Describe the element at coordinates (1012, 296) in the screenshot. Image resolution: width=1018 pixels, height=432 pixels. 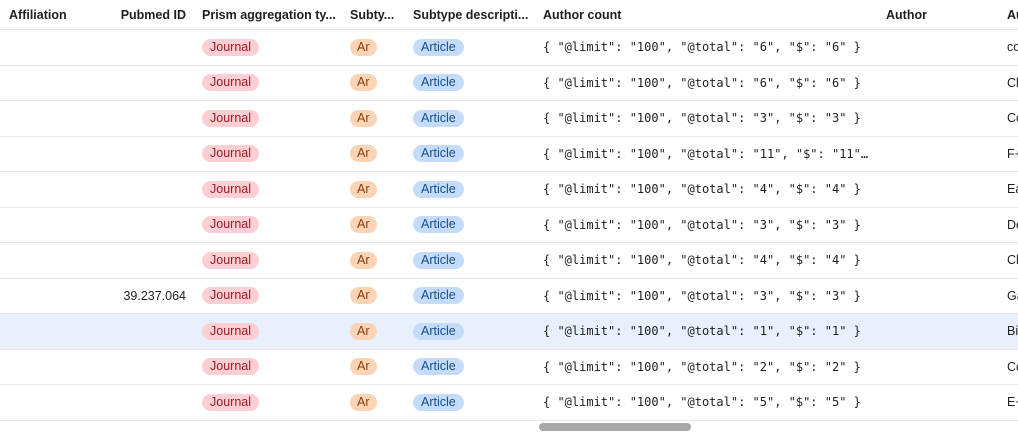
I see `author-overflow-cell: Ga` at that location.